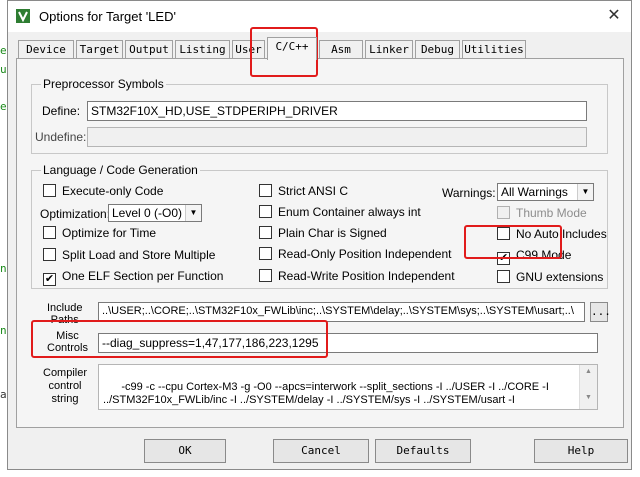  What do you see at coordinates (23, 16) in the screenshot?
I see `keil-app-icon` at bounding box center [23, 16].